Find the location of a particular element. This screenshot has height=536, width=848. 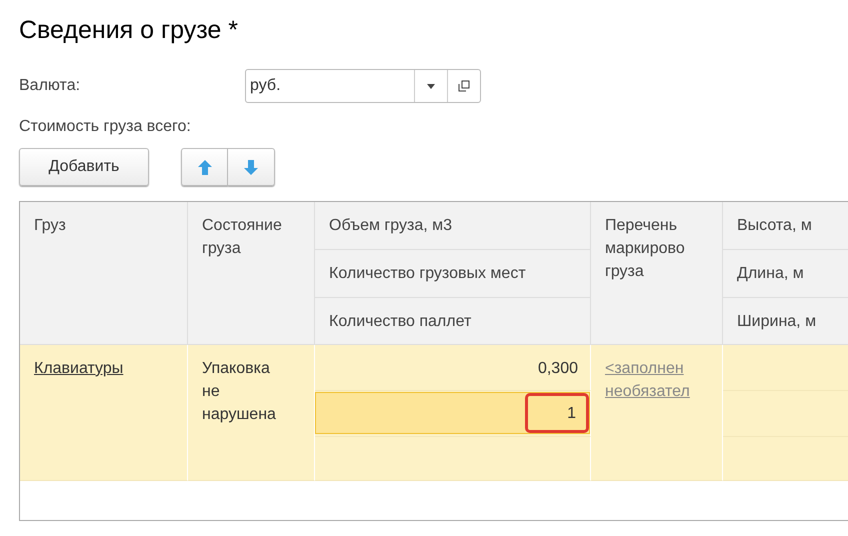

currency-field: руб. is located at coordinates (363, 86).